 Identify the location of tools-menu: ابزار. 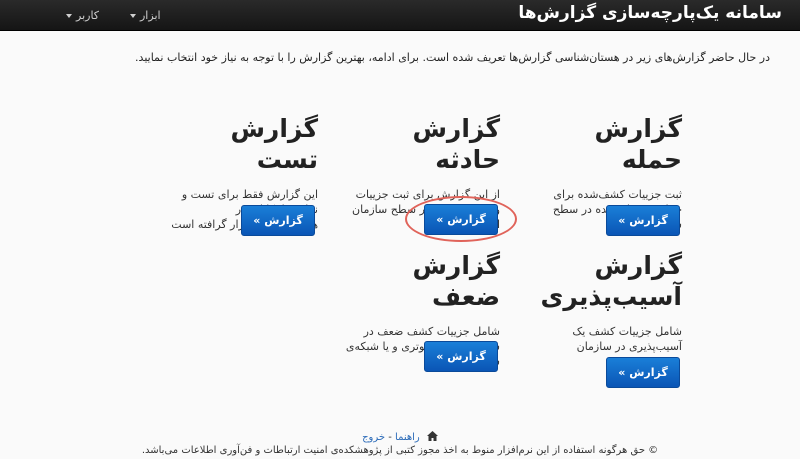
(145, 15).